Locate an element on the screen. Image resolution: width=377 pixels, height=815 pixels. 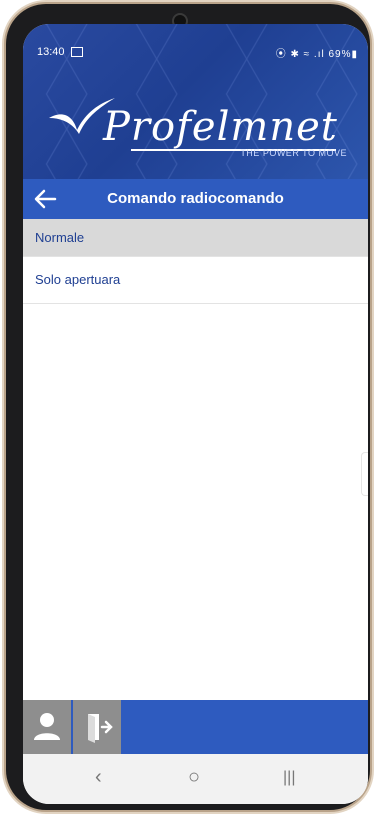
nav-home-button: ○ is located at coordinates (194, 777).